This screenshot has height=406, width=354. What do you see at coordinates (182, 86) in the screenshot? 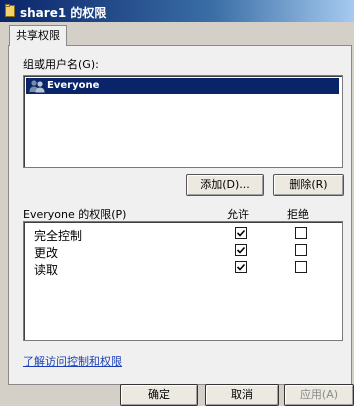
I see `list-item-everyone: Everyone` at bounding box center [182, 86].